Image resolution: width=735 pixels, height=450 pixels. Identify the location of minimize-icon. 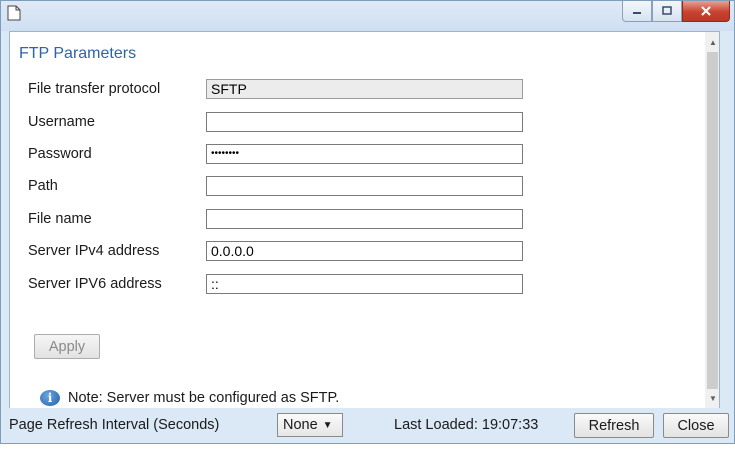
(637, 13).